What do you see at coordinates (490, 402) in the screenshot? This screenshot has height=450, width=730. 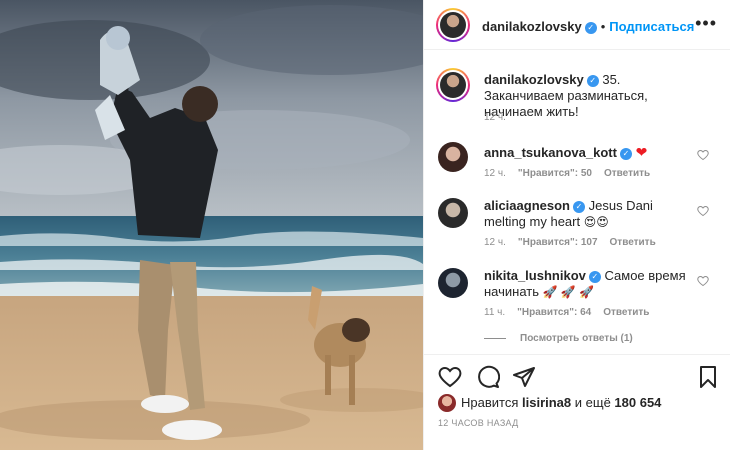 I see `likes-prefix: Нравится` at bounding box center [490, 402].